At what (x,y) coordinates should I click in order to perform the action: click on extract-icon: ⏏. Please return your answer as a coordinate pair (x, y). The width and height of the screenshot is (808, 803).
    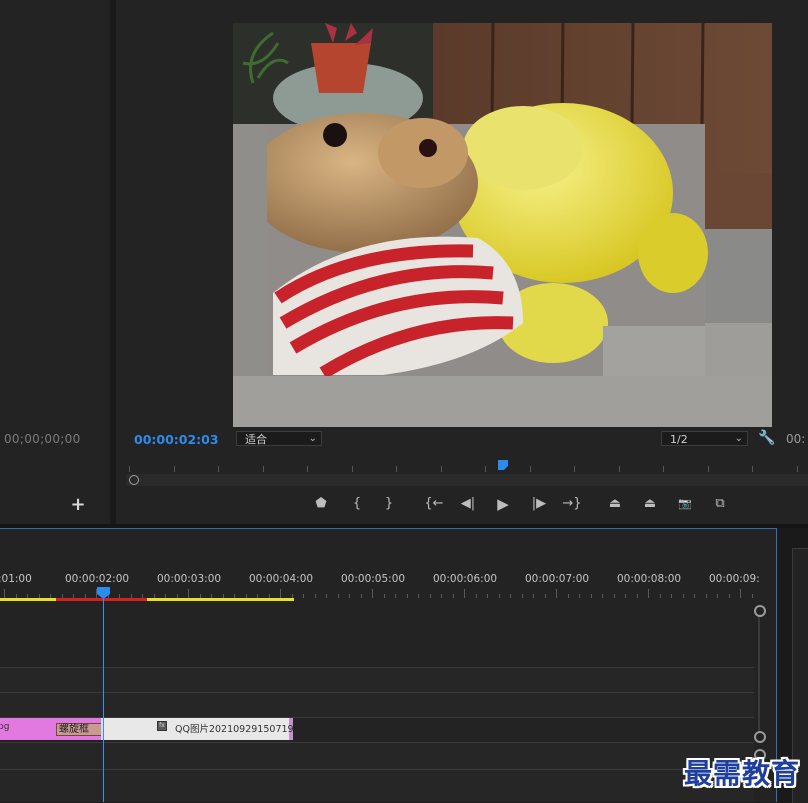
    Looking at the image, I should click on (650, 503).